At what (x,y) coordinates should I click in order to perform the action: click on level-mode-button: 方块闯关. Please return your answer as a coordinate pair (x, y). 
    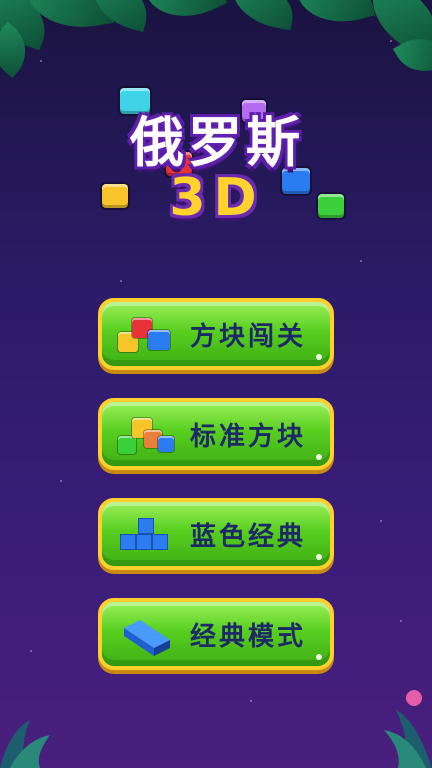
    Looking at the image, I should click on (216, 334).